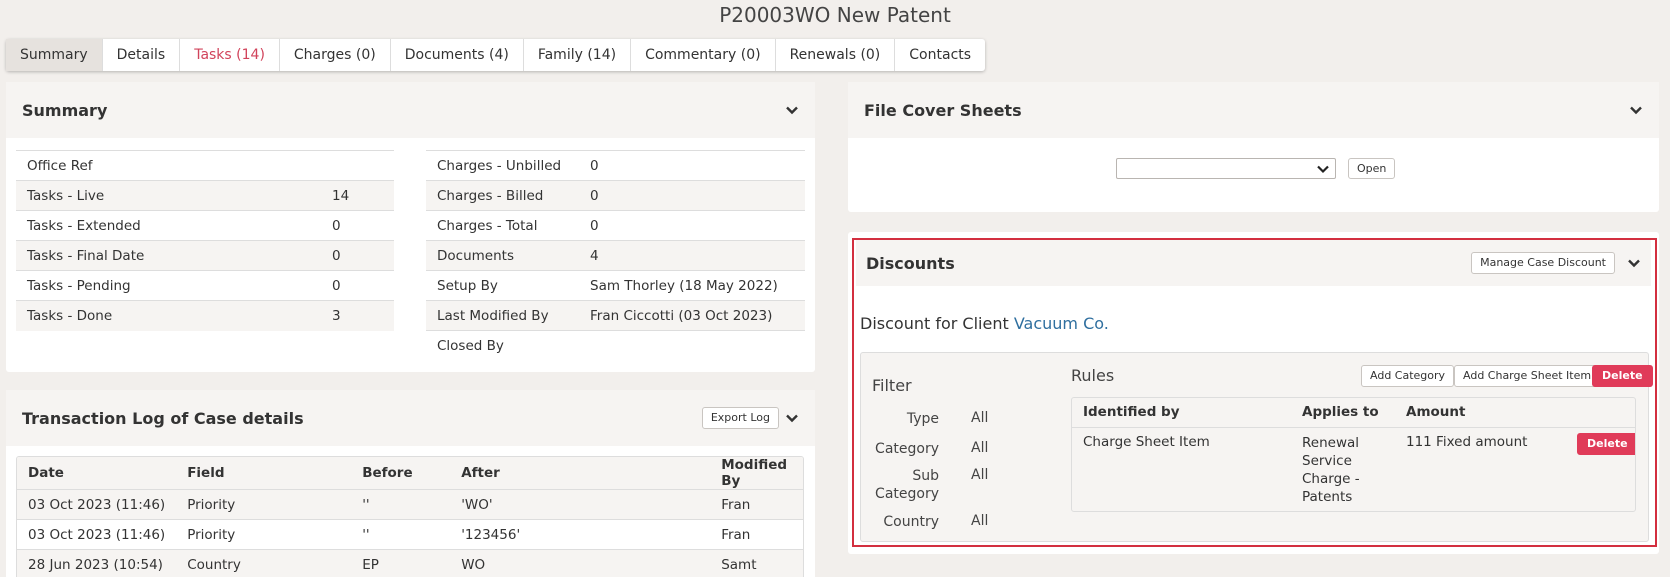  What do you see at coordinates (922, 419) in the screenshot?
I see `filter-label: Type` at bounding box center [922, 419].